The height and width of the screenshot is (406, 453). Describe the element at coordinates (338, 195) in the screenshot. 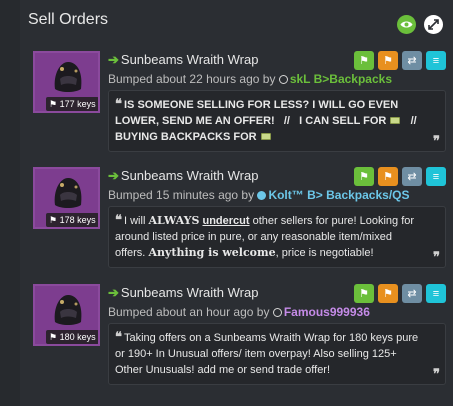

I see `user-link: Kolt™ B> Backpacks/QS` at that location.